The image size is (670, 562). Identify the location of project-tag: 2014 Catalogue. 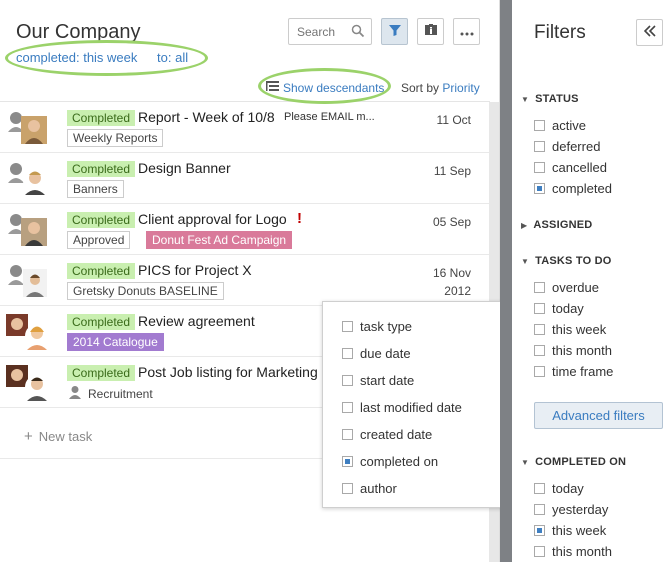
(115, 342).